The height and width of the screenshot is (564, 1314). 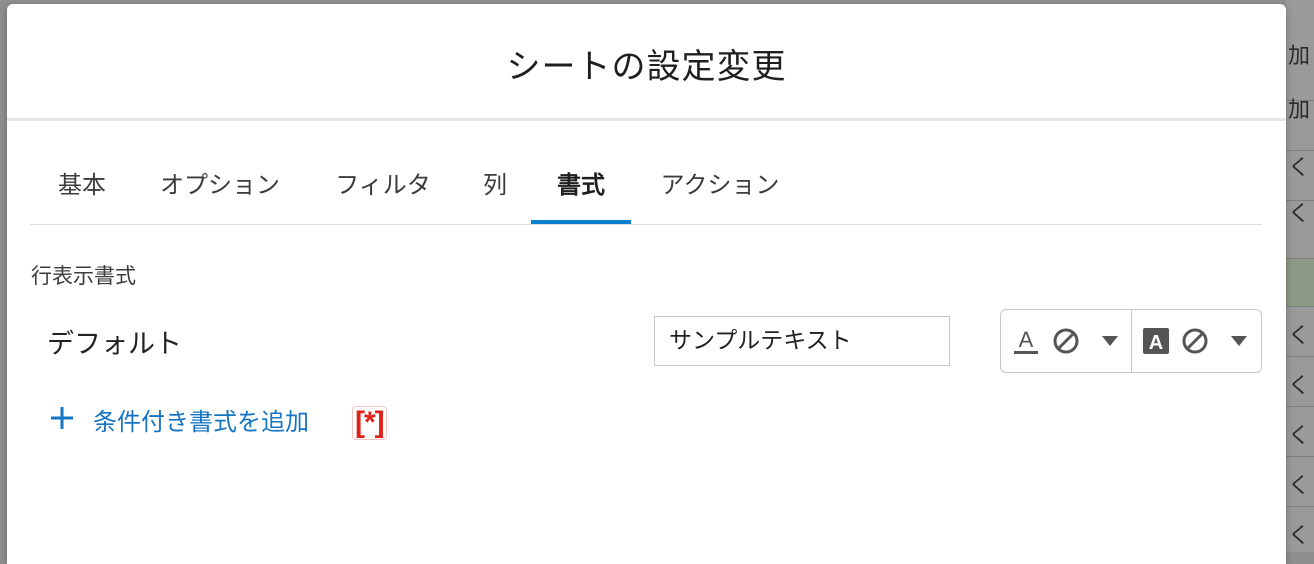 I want to click on tab-basic: 基本, so click(x=82, y=185).